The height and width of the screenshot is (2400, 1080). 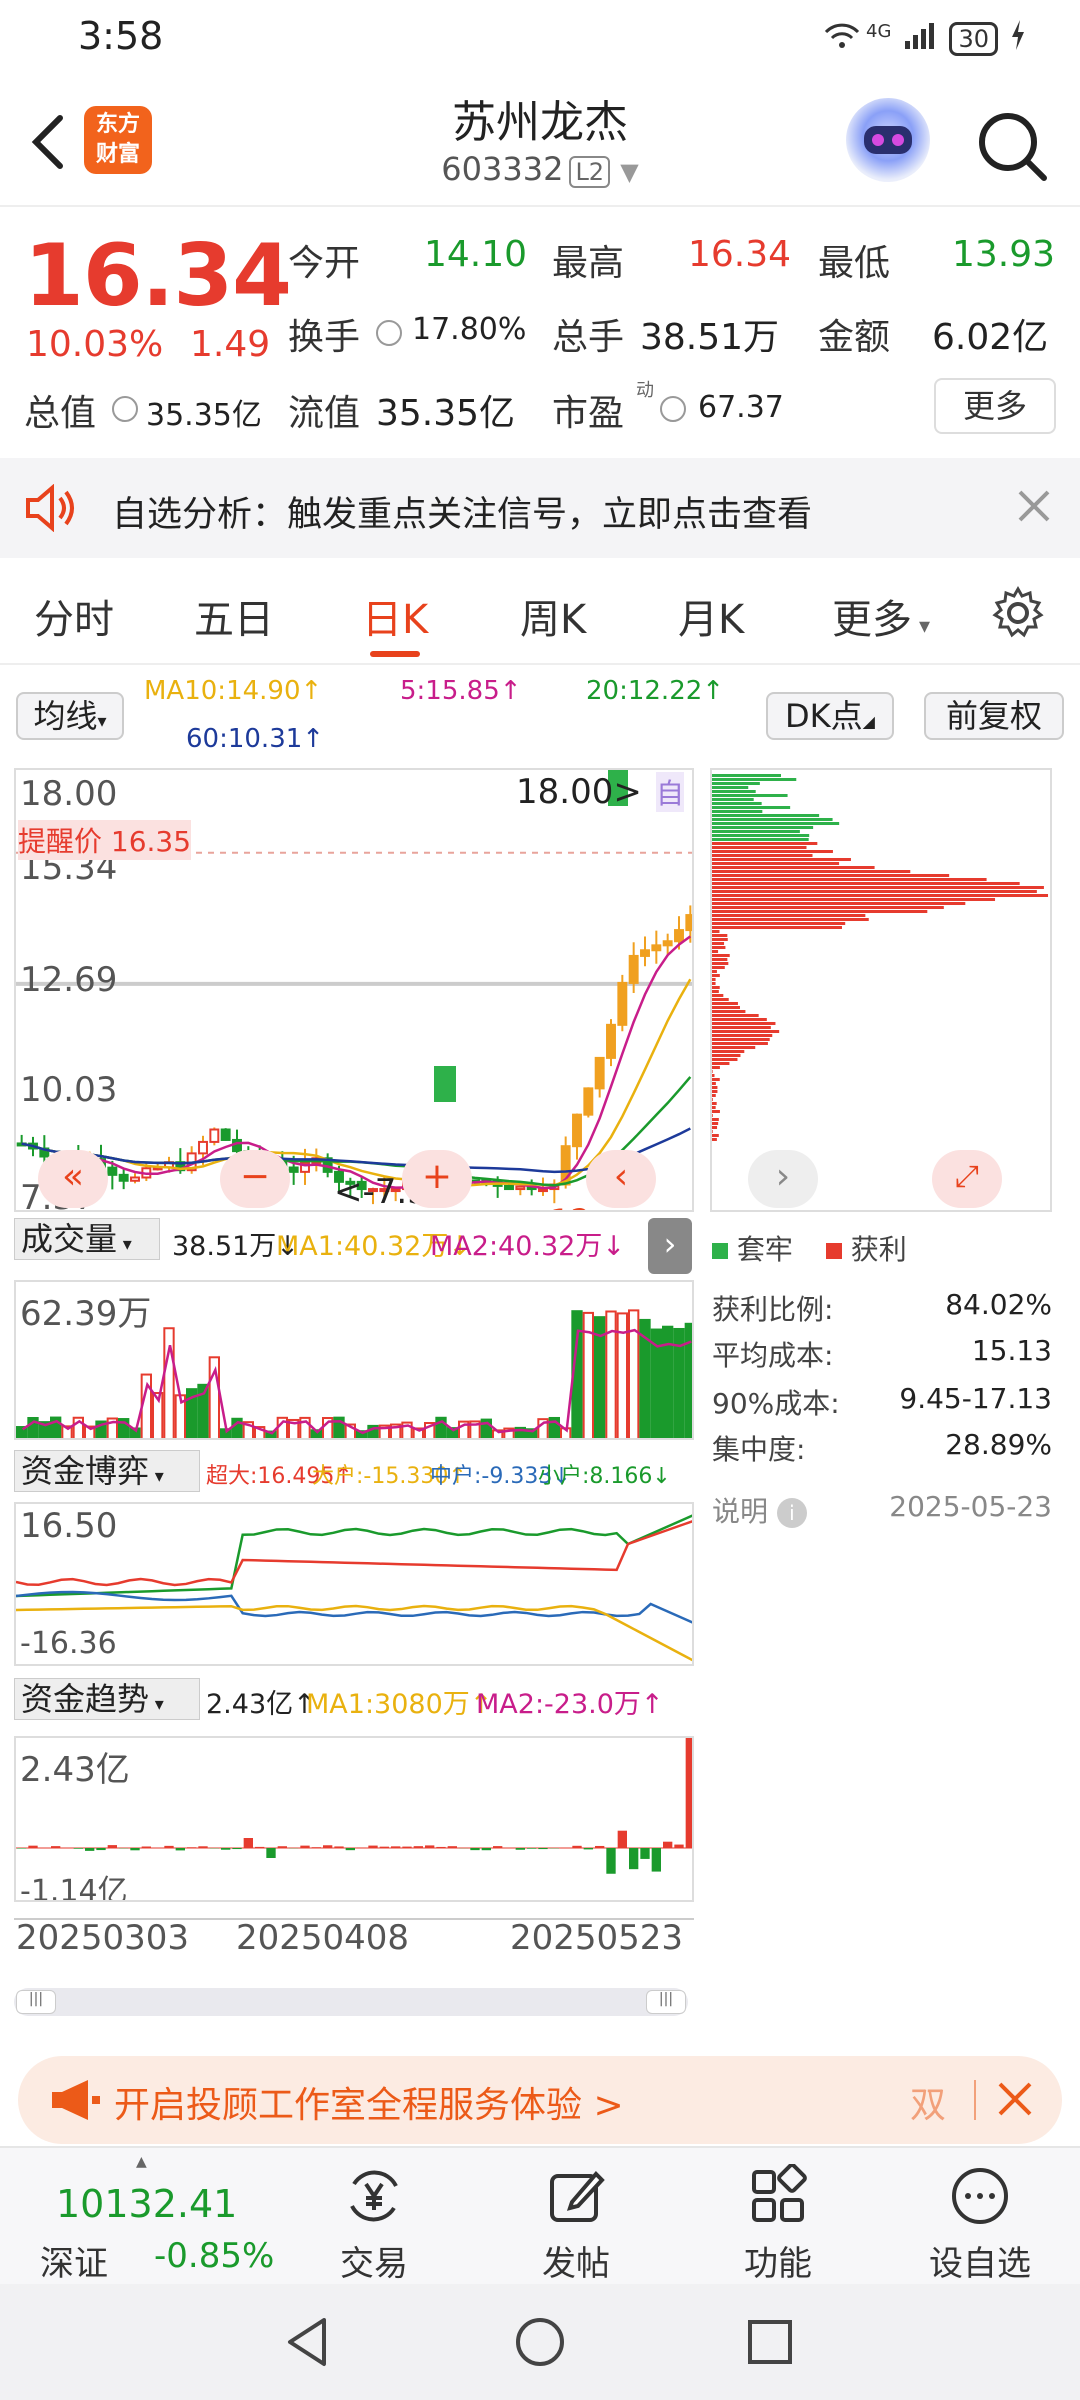 I want to click on tab-intraday: 分时, so click(x=74, y=616).